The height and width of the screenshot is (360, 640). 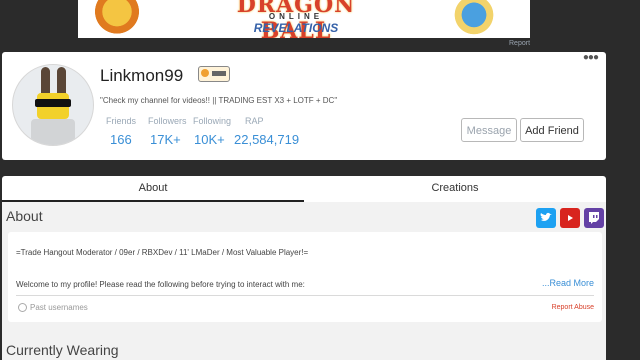 What do you see at coordinates (209, 139) in the screenshot?
I see `following-count: 10K+` at bounding box center [209, 139].